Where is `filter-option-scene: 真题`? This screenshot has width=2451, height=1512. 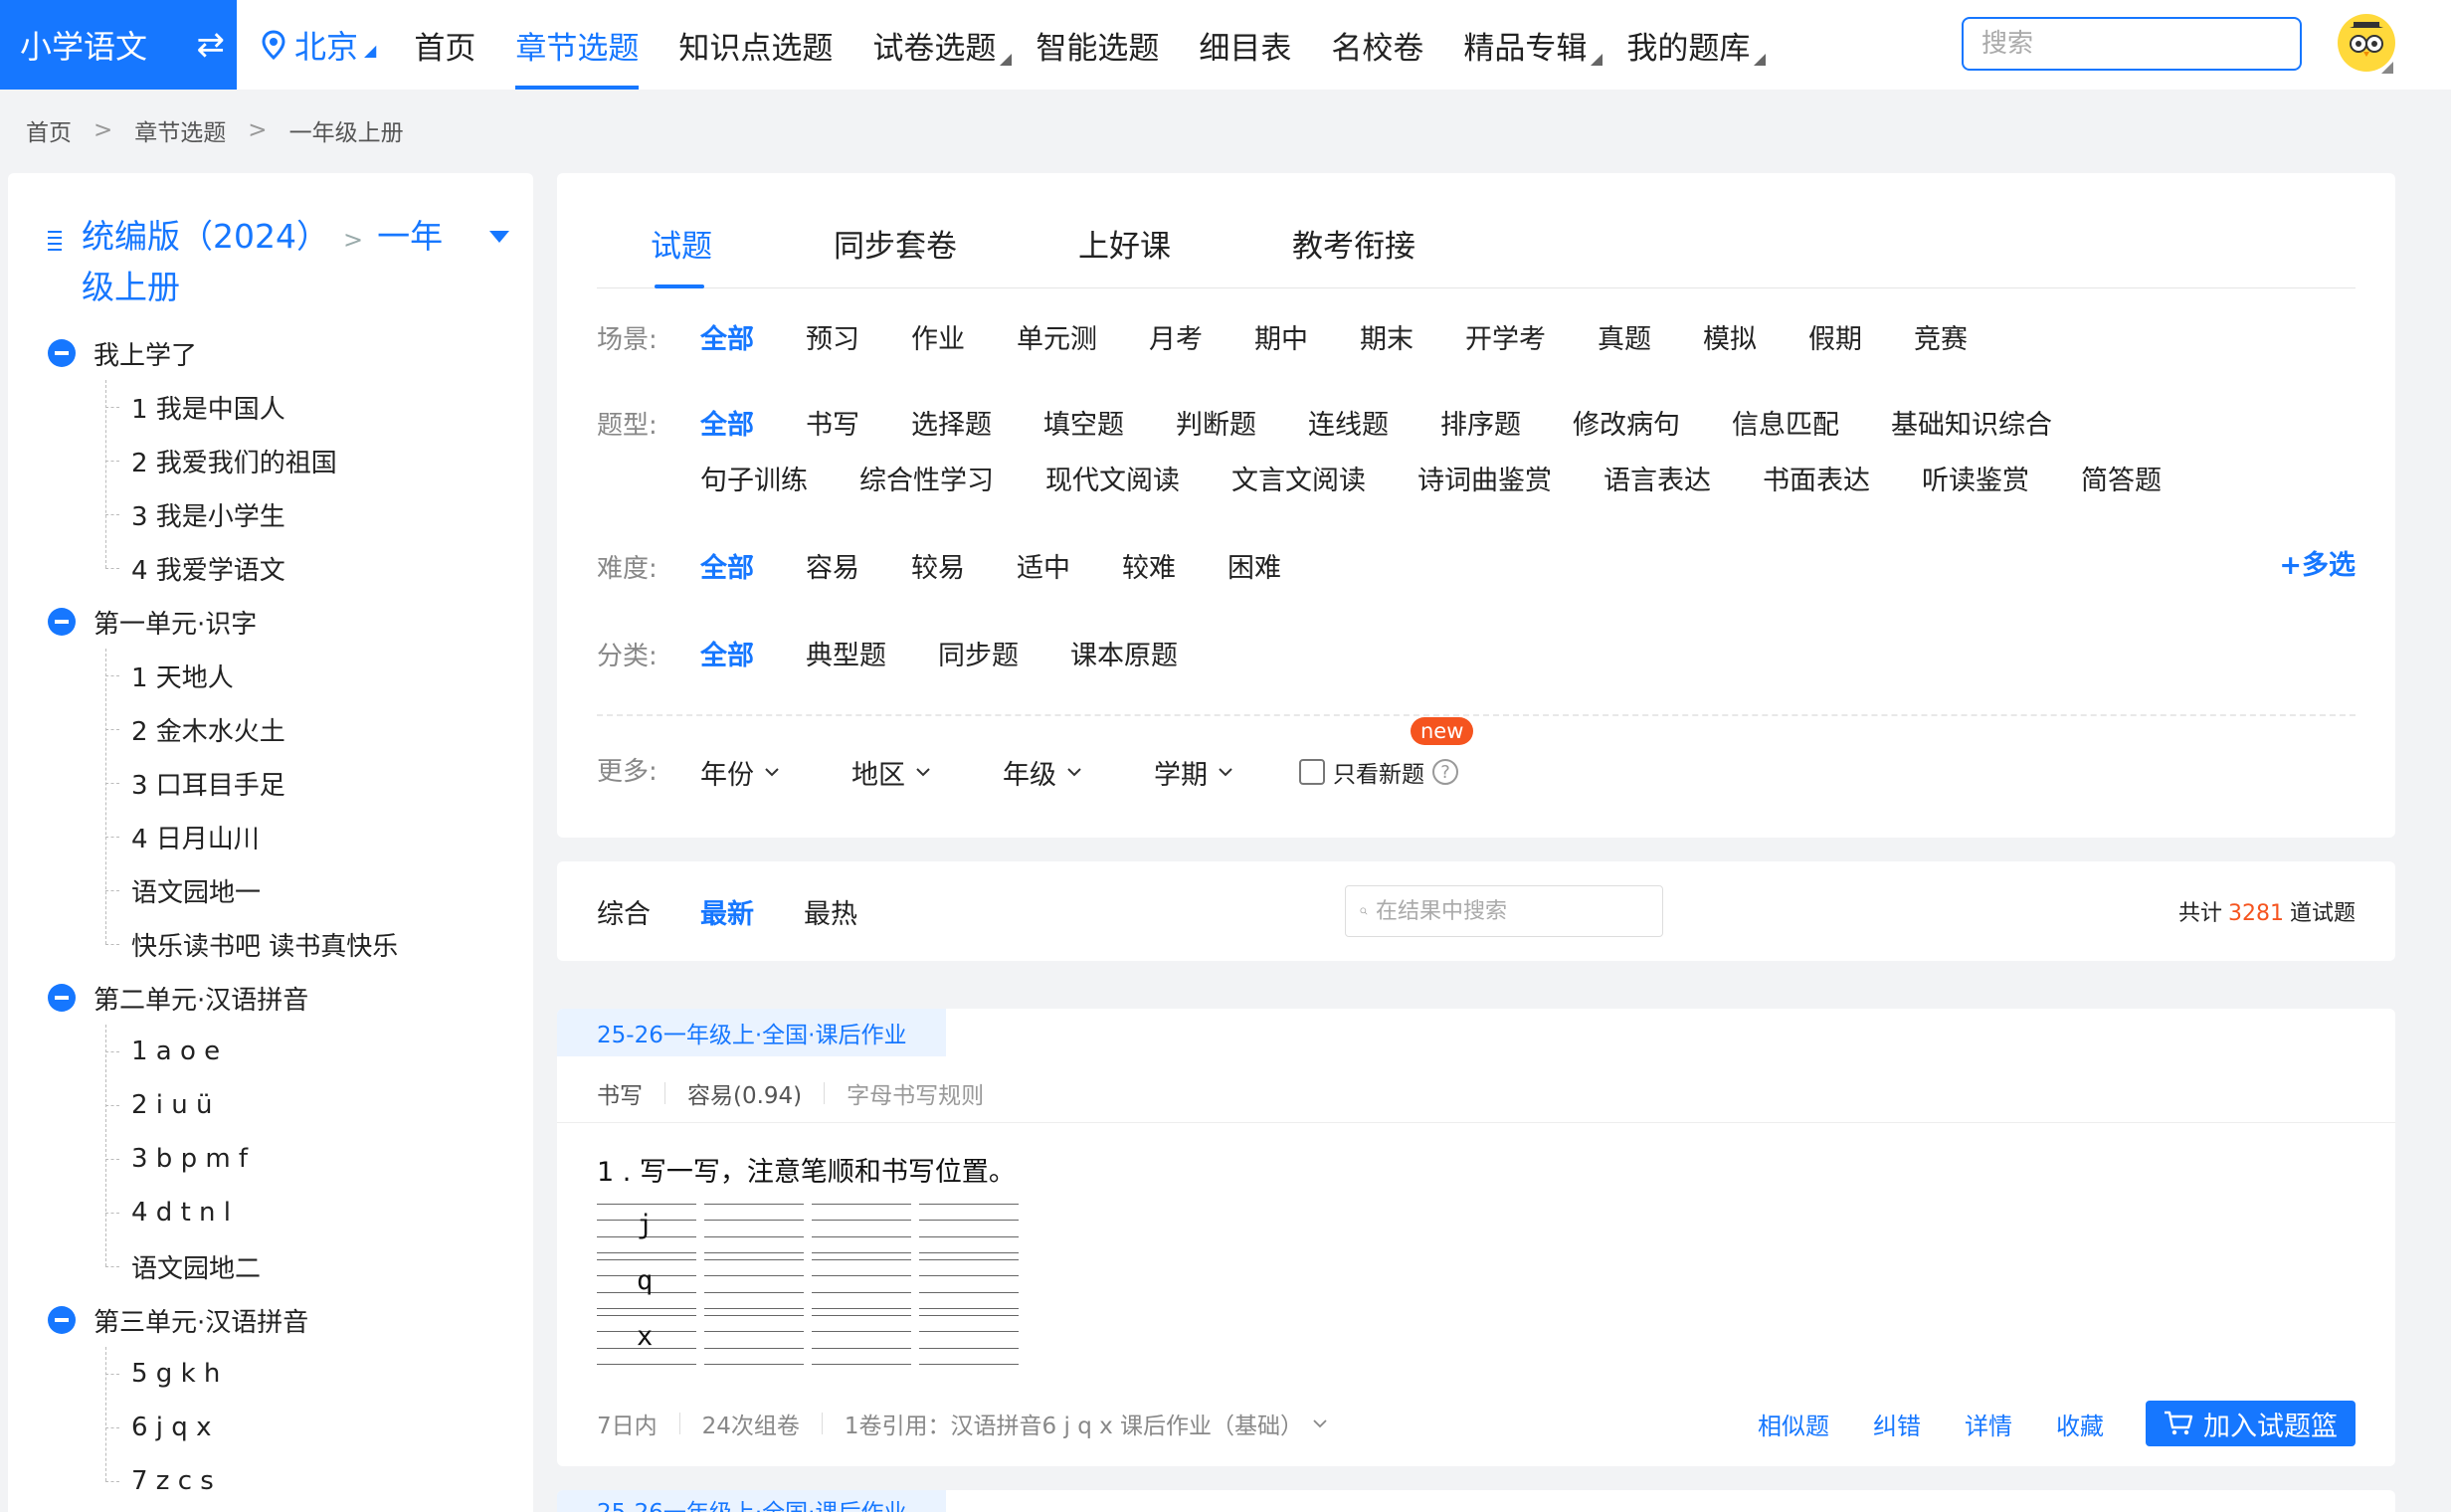 filter-option-scene: 真题 is located at coordinates (1624, 340).